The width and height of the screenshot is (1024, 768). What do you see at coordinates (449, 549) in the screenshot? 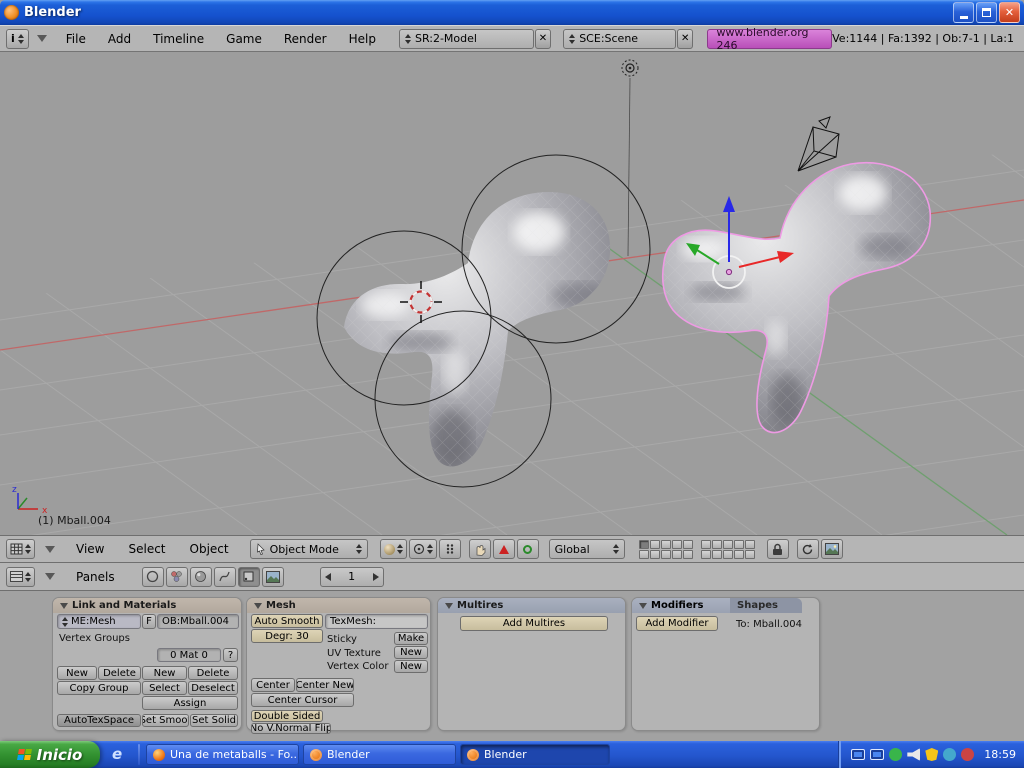
I see `snap-dots-button` at bounding box center [449, 549].